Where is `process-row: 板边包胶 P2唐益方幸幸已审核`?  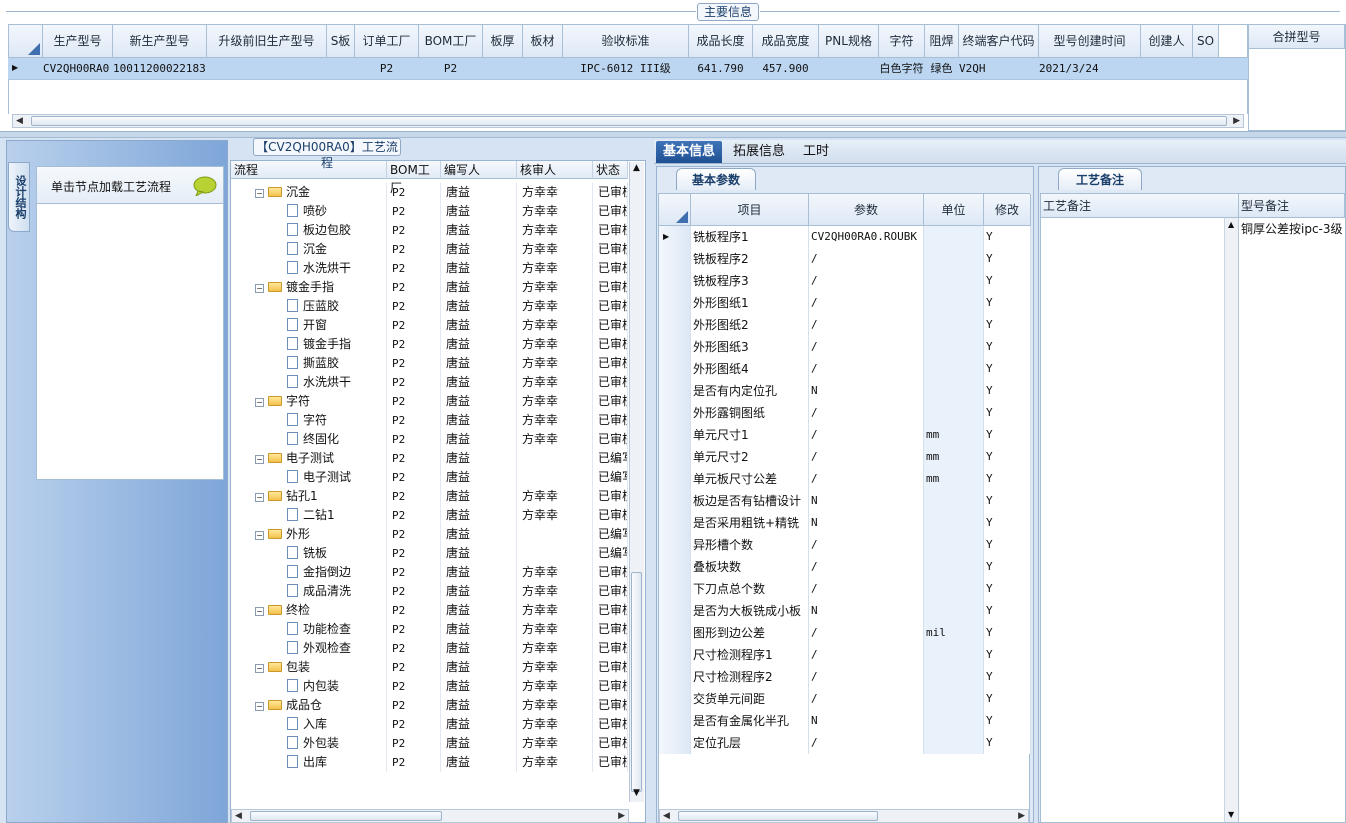 process-row: 板边包胶 P2唐益方幸幸已审核 is located at coordinates (429, 230).